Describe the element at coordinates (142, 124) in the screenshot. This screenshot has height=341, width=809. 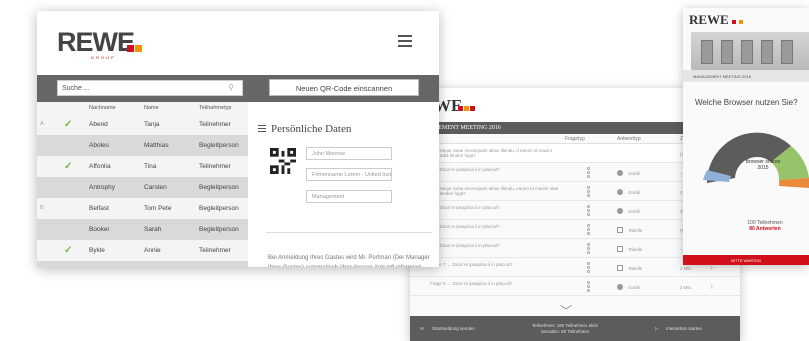
I see `guest-row: A ✓ Abend Tanja Teilnehmer` at that location.